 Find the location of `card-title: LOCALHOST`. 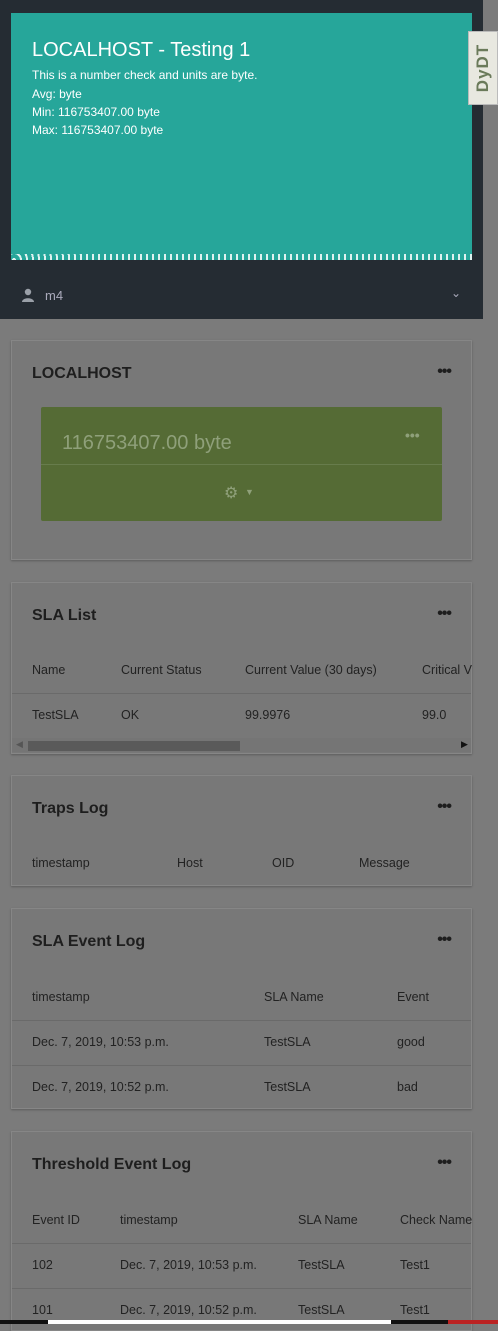

card-title: LOCALHOST is located at coordinates (82, 373).